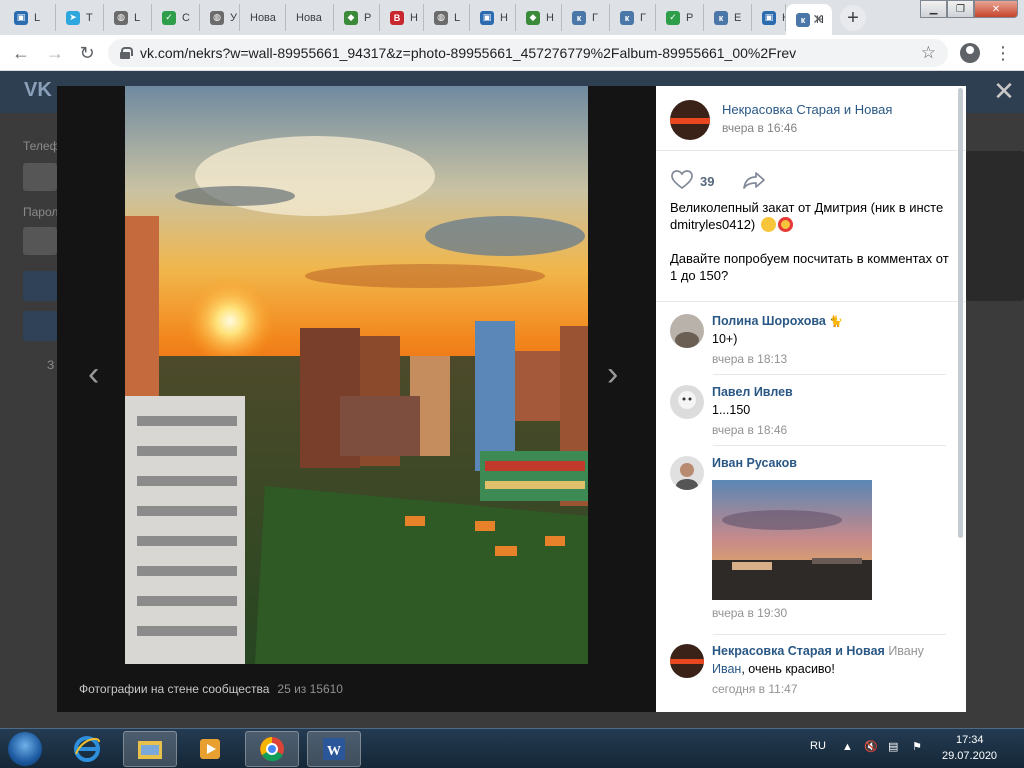 This screenshot has height=768, width=1024. Describe the element at coordinates (40, 326) in the screenshot. I see `register-button` at that location.